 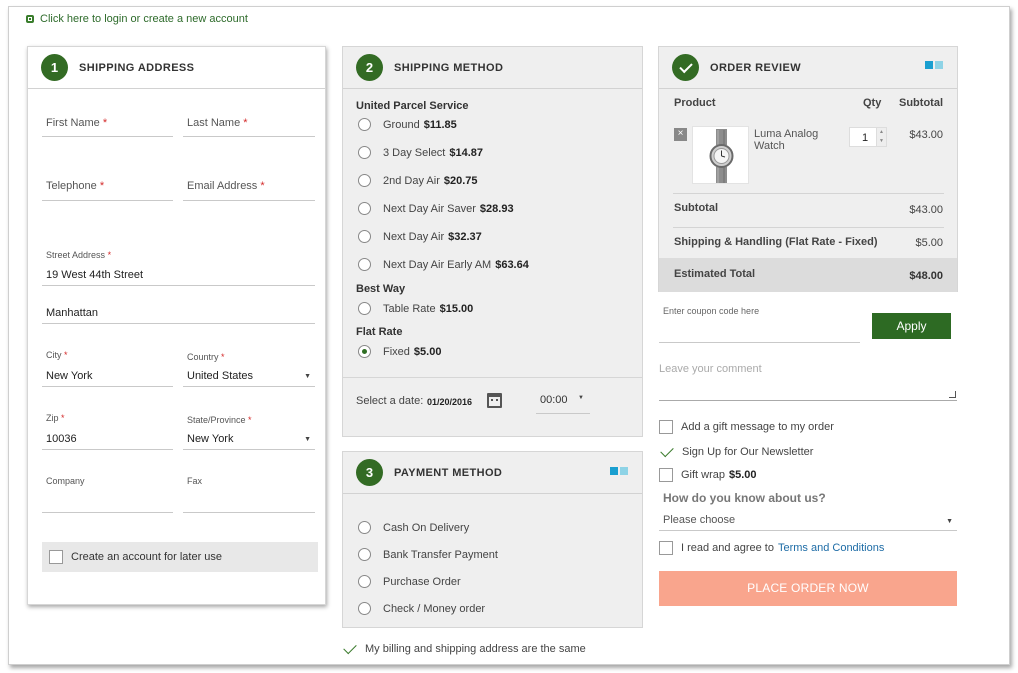 I want to click on zip-field: Zip * 10036, so click(x=107, y=430).